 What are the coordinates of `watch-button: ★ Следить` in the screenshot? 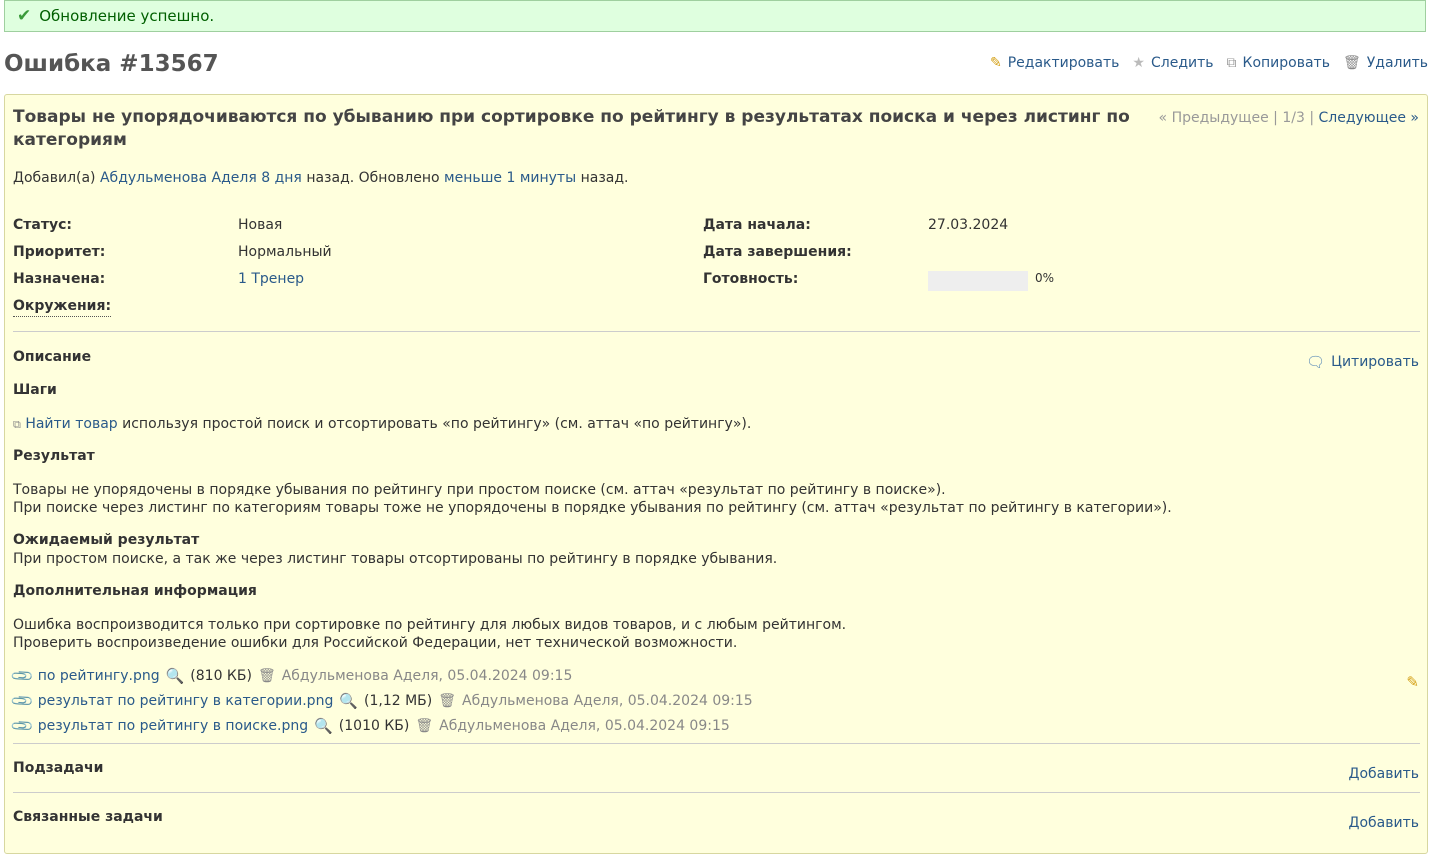 It's located at (1172, 63).